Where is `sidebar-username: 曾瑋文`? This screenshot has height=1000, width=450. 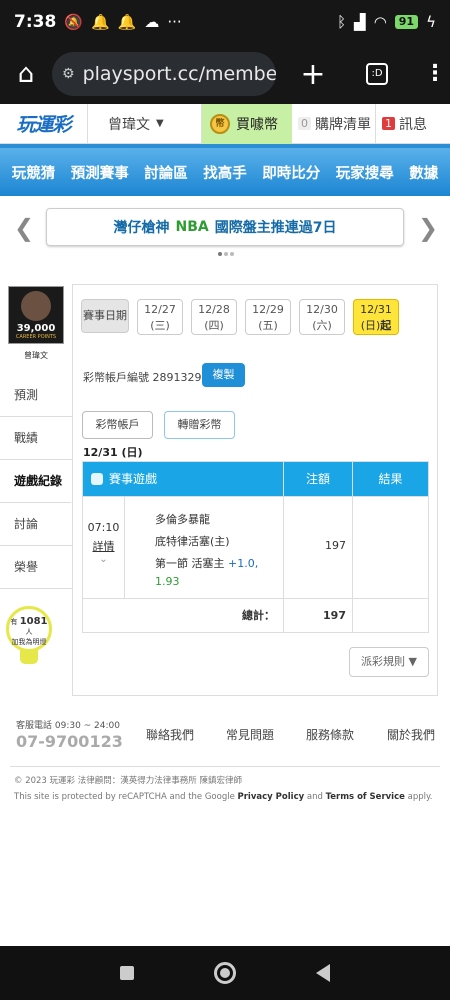
sidebar-username: 曾瑋文 is located at coordinates (36, 355).